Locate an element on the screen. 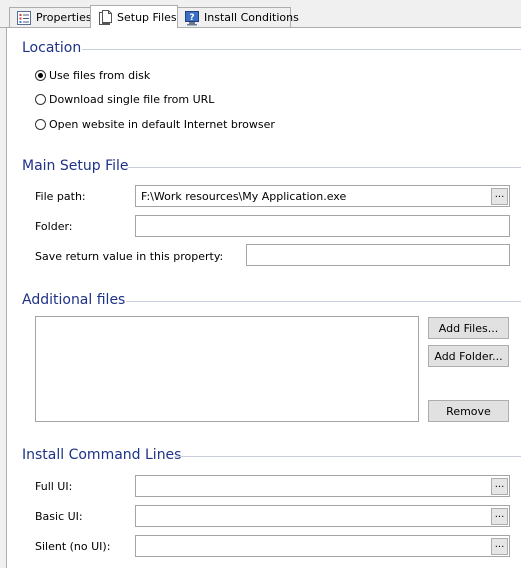 This screenshot has height=568, width=521. location-section-title: Location is located at coordinates (52, 48).